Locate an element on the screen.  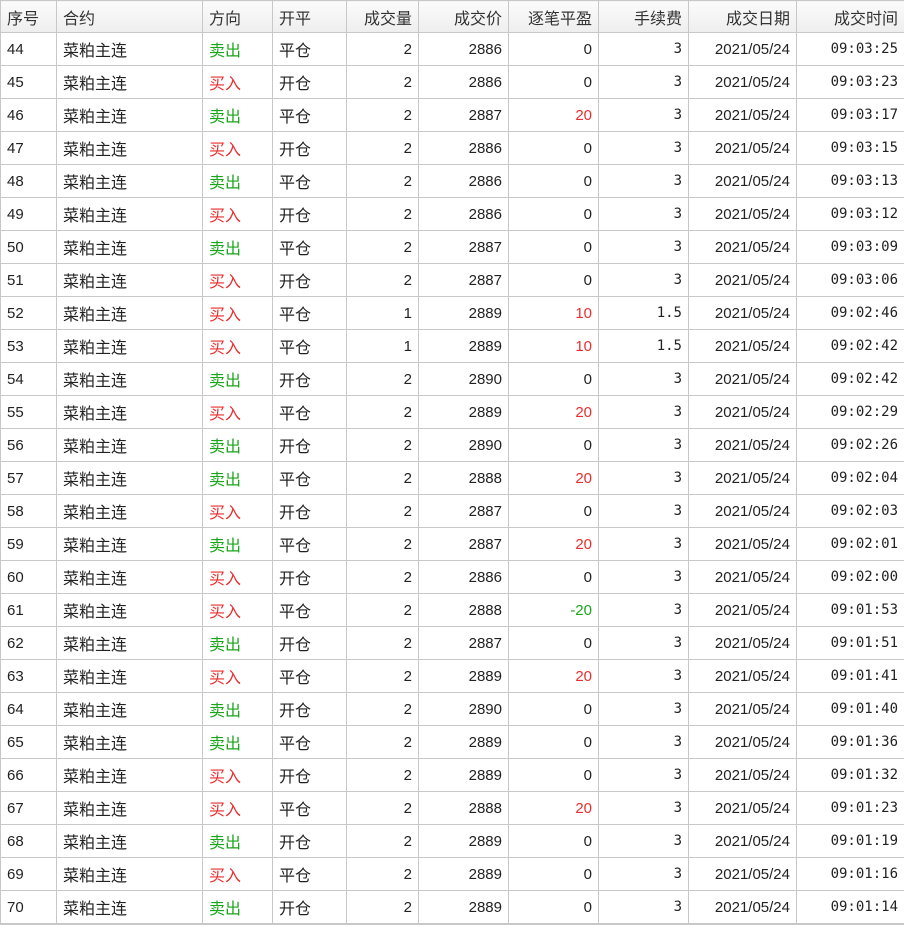
table-header: 序号 合约 方向 开平 成交量 成交价 逐笔平盈 手续费 成交日期 成交时间 is located at coordinates (452, 17).